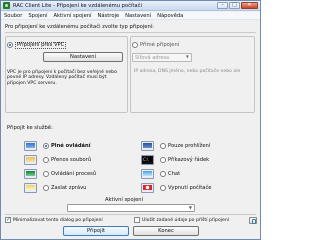  Describe the element at coordinates (174, 174) in the screenshot. I see `service-label-chat: Chat` at that location.